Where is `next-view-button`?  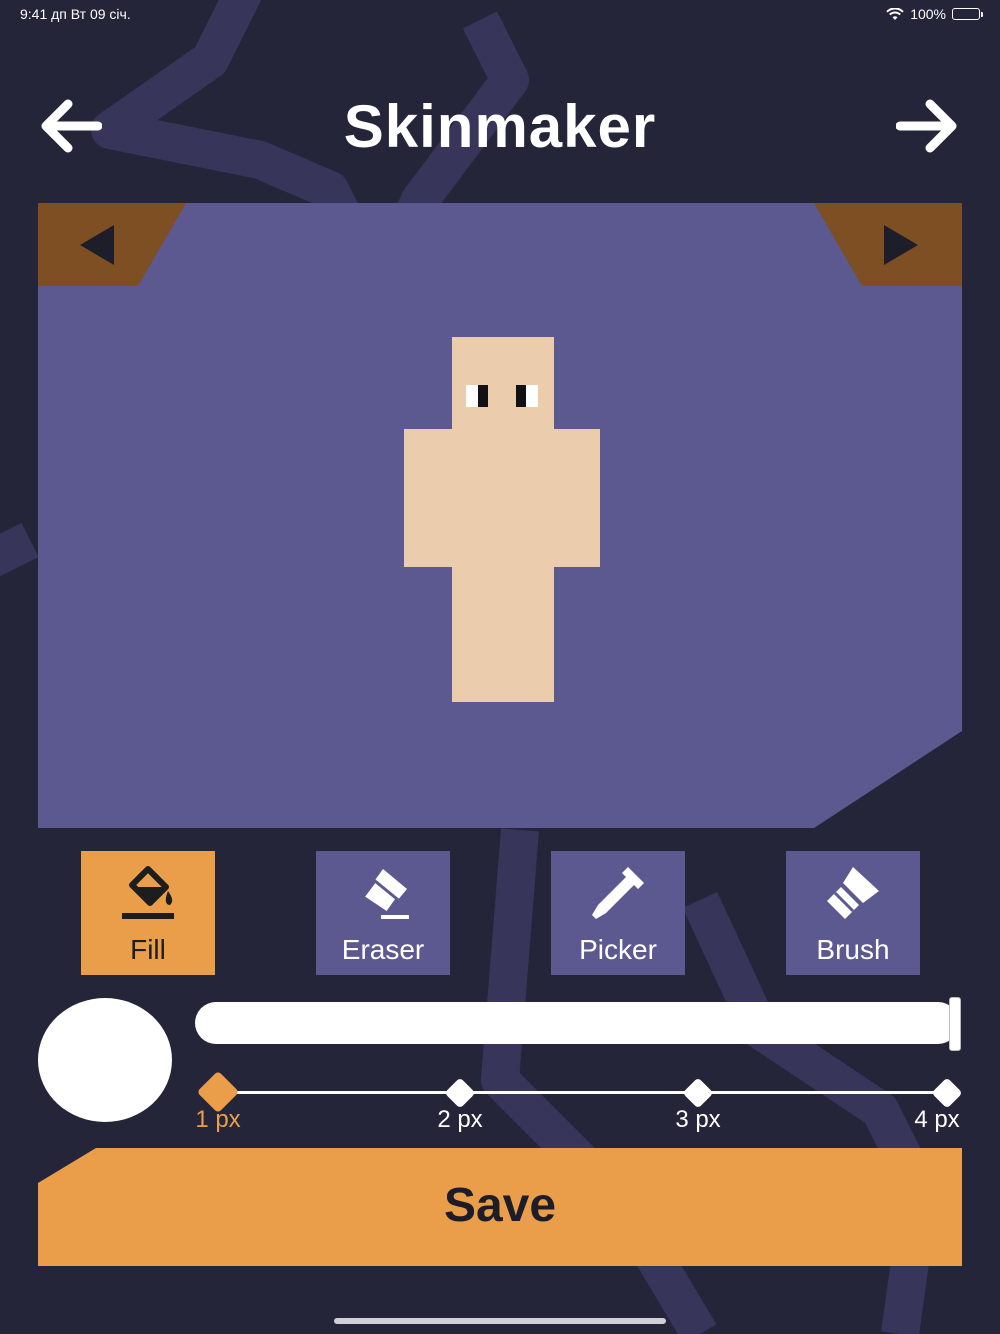
next-view-button is located at coordinates (887, 244).